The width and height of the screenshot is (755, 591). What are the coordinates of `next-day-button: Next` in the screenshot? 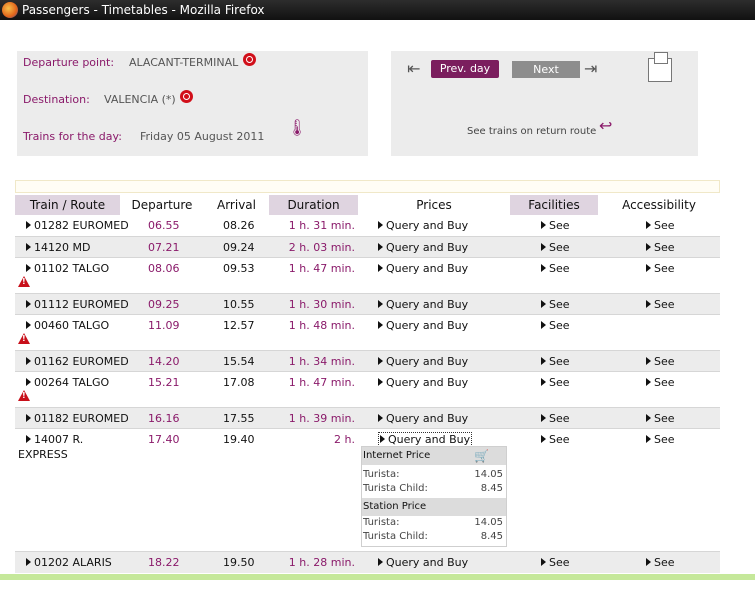 It's located at (546, 69).